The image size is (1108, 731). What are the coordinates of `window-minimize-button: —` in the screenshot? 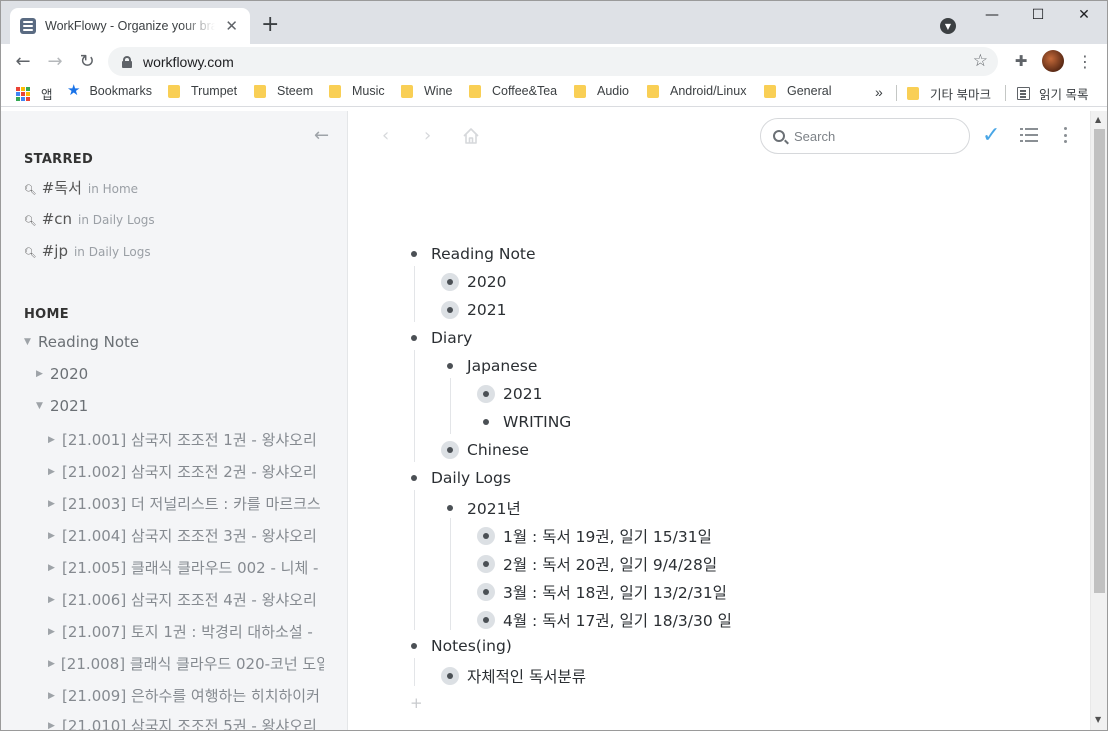 It's located at (992, 15).